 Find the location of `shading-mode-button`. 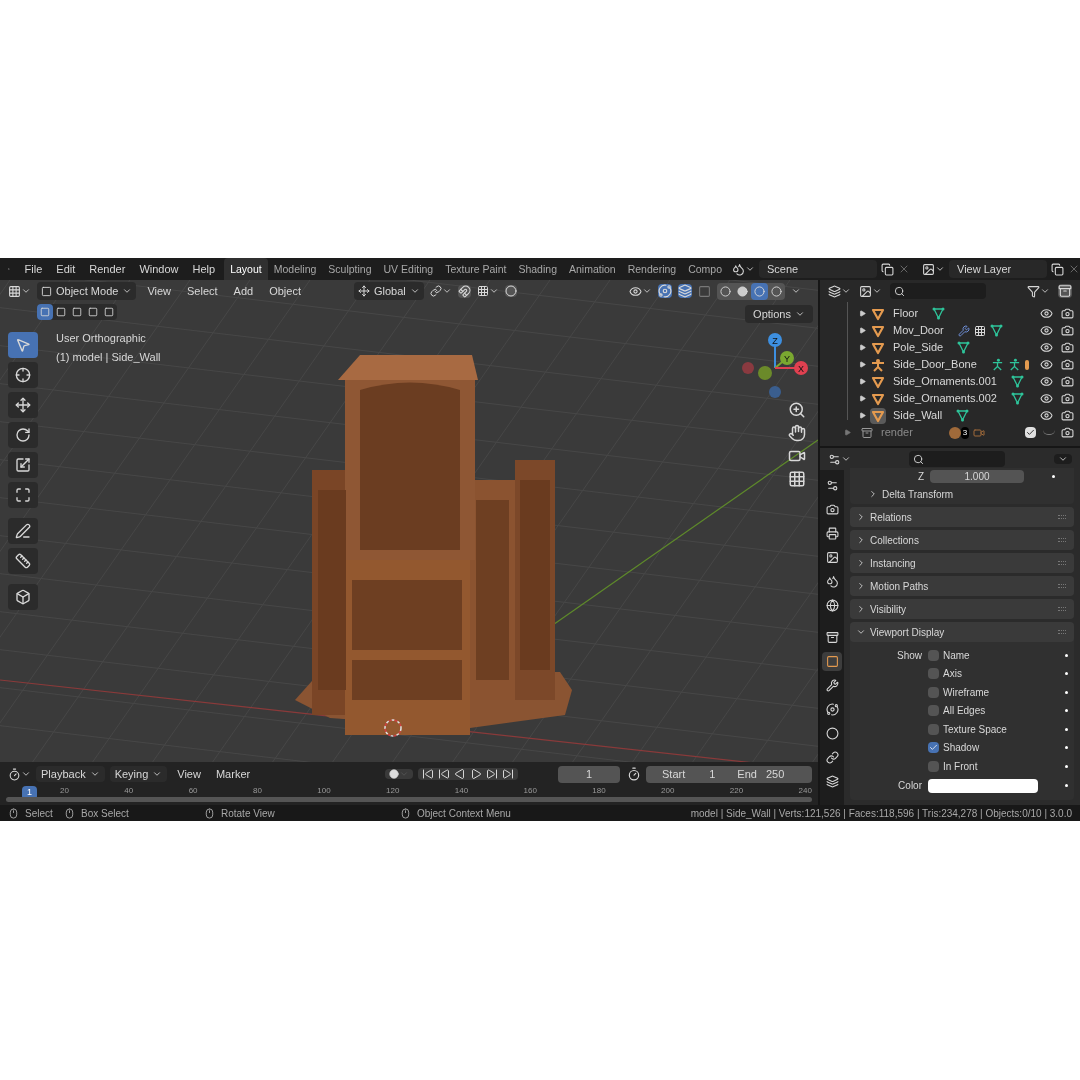

shading-mode-button is located at coordinates (759, 291).